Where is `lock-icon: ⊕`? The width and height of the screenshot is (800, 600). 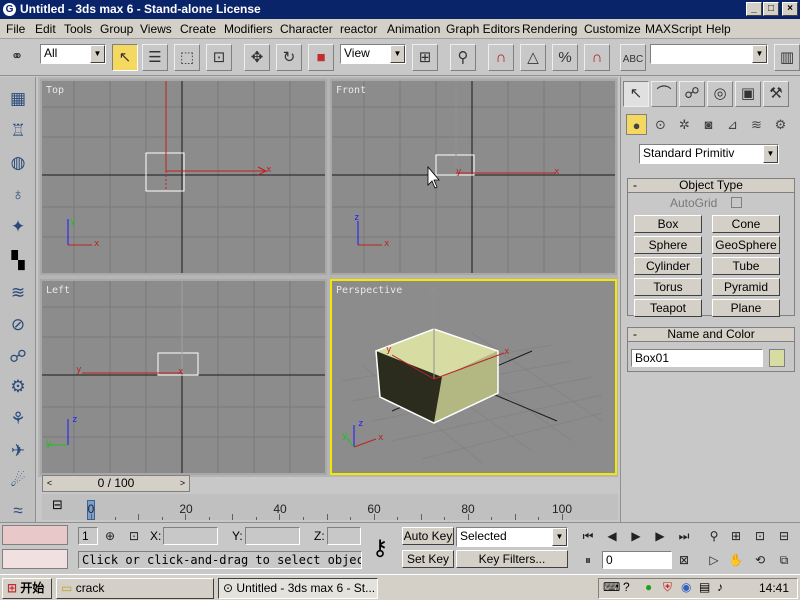 lock-icon: ⊕ is located at coordinates (110, 536).